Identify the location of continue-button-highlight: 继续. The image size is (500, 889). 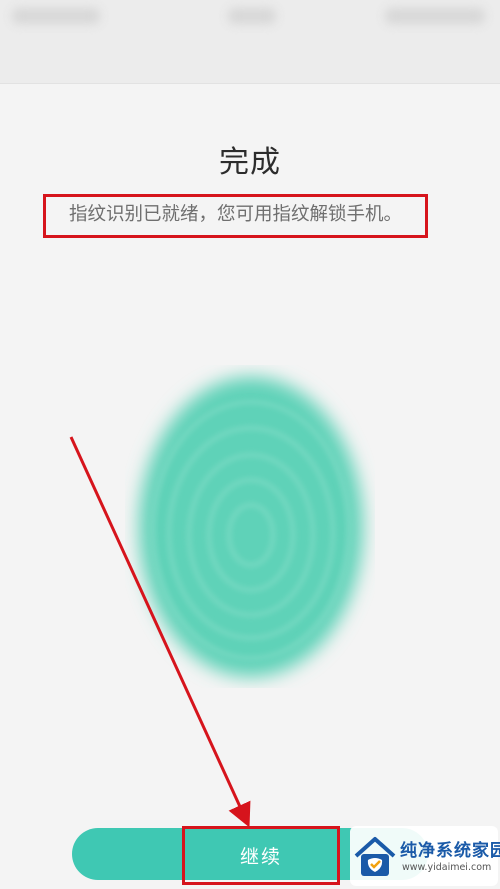
(261, 855).